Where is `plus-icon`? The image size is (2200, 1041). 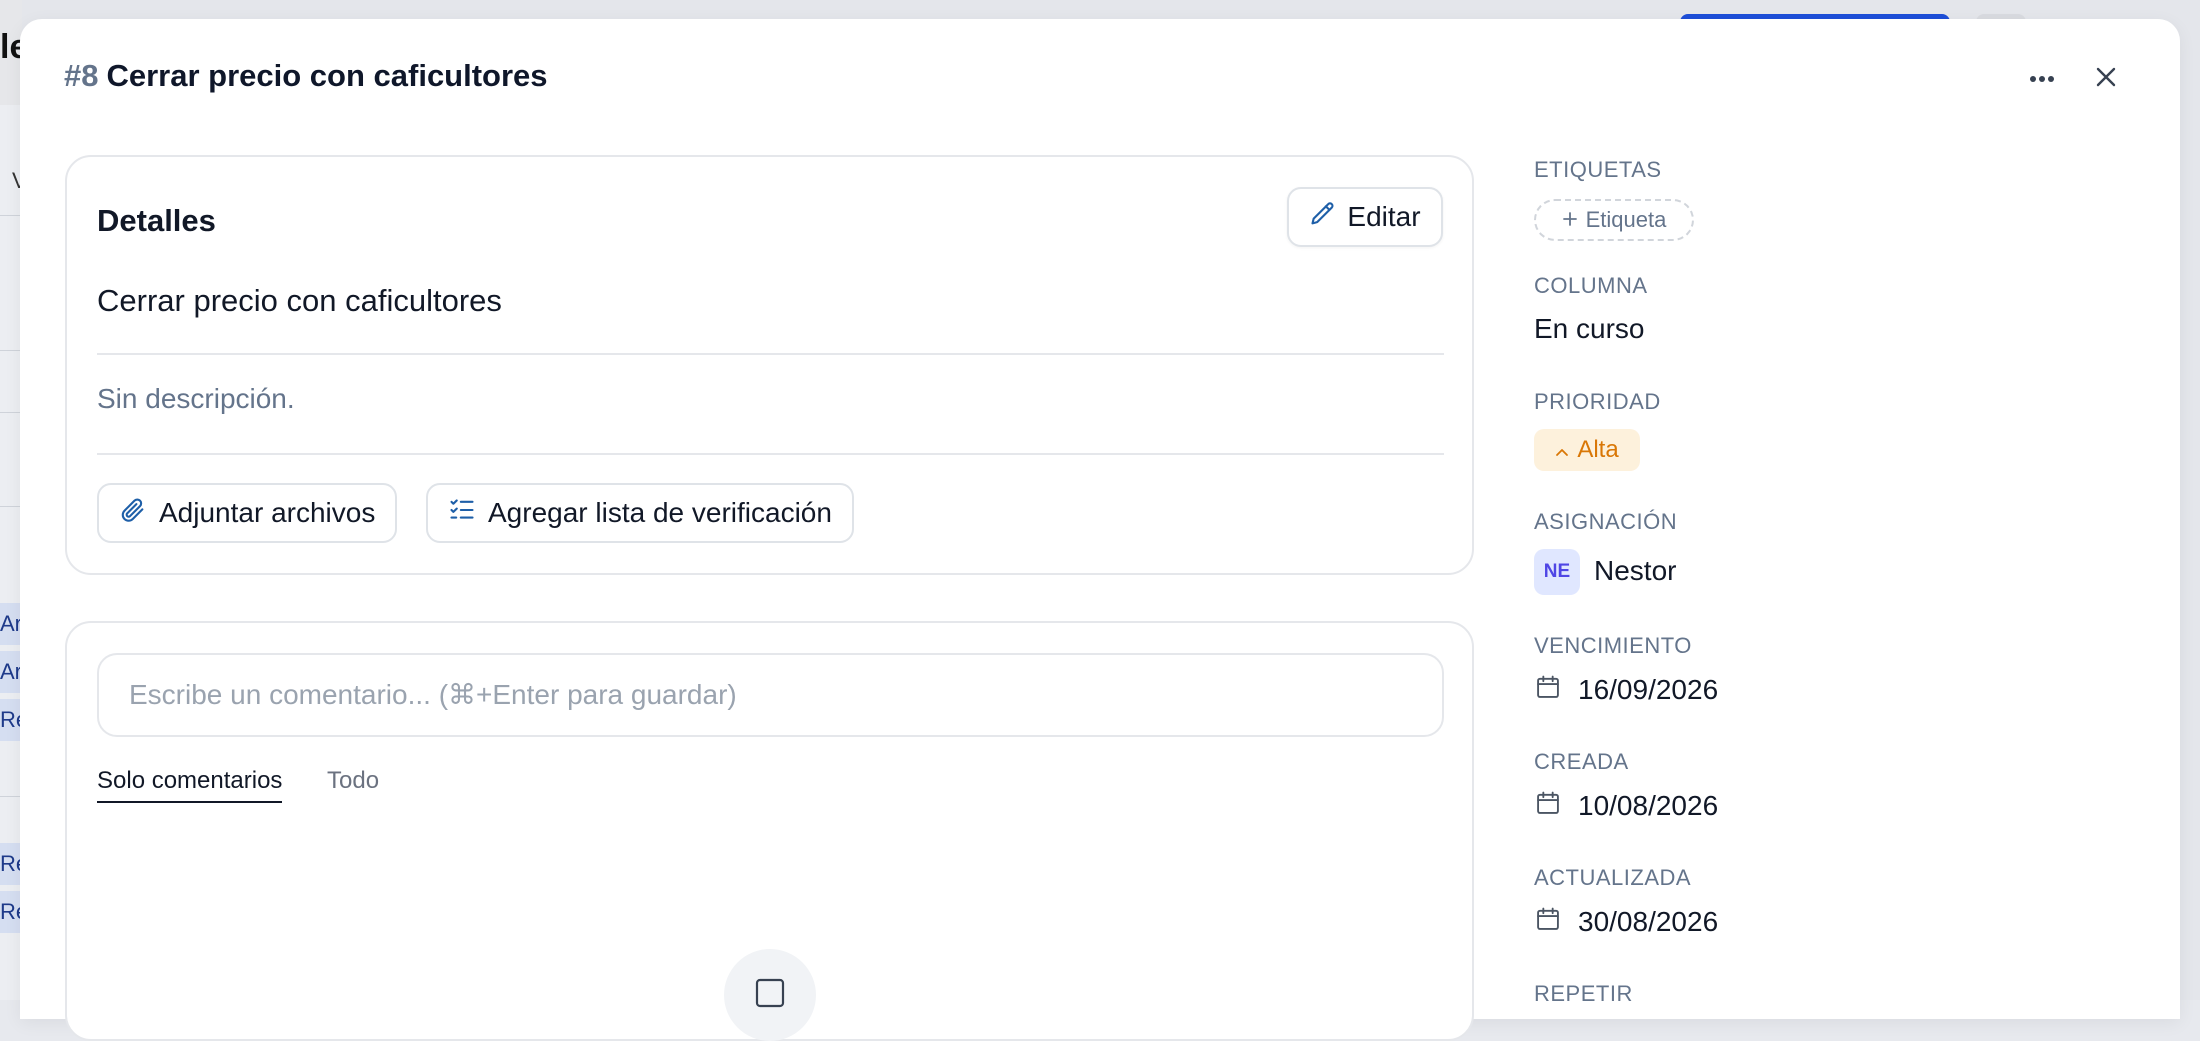 plus-icon is located at coordinates (1570, 220).